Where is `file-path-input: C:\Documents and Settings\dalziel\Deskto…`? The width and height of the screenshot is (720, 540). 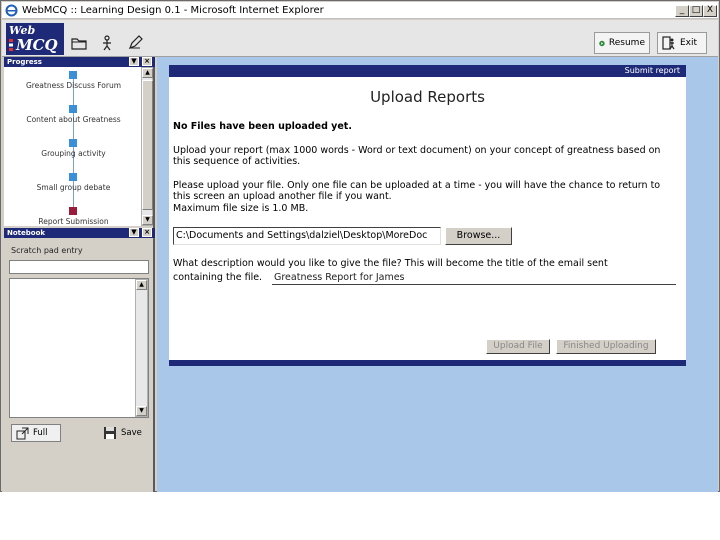
file-path-input: C:\Documents and Settings\dalziel\Deskto… is located at coordinates (307, 236).